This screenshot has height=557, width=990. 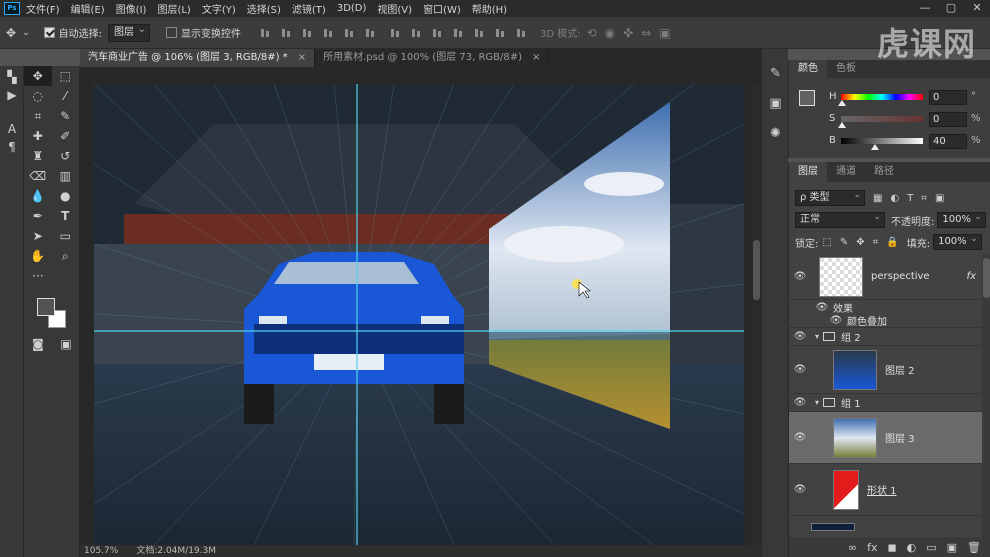 What do you see at coordinates (309, 8) in the screenshot?
I see `menu-filter: 滤镜(T)` at bounding box center [309, 8].